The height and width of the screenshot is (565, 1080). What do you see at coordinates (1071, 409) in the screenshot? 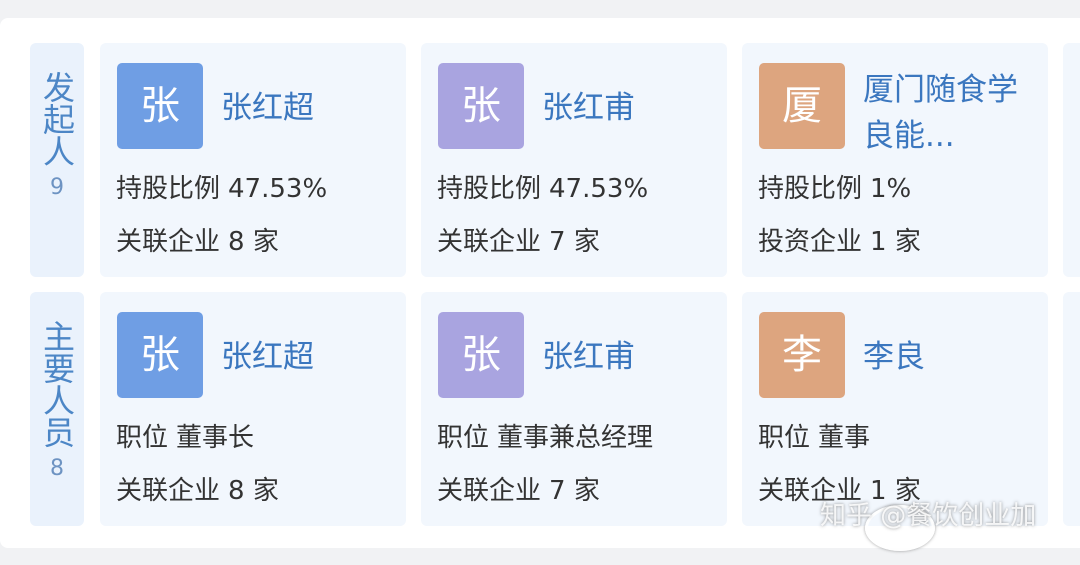
I see `staff-card-partial` at bounding box center [1071, 409].